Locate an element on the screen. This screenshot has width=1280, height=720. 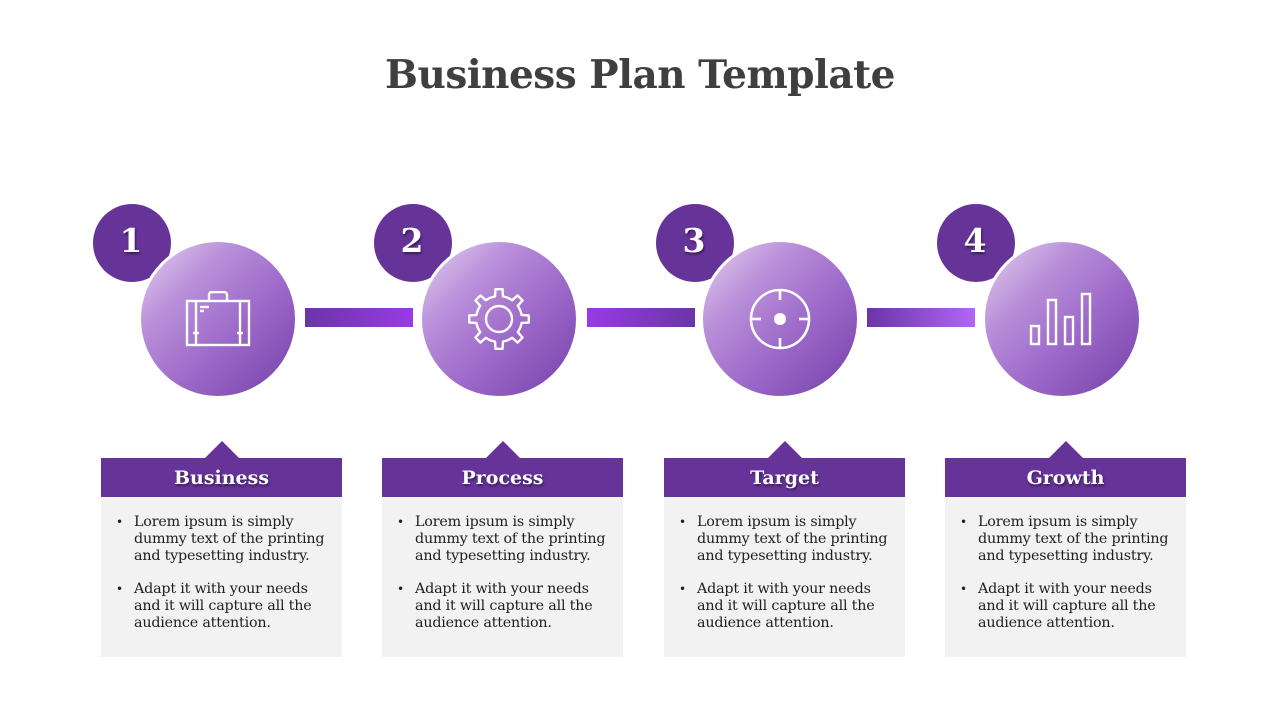
card-heading: Business is located at coordinates (221, 477).